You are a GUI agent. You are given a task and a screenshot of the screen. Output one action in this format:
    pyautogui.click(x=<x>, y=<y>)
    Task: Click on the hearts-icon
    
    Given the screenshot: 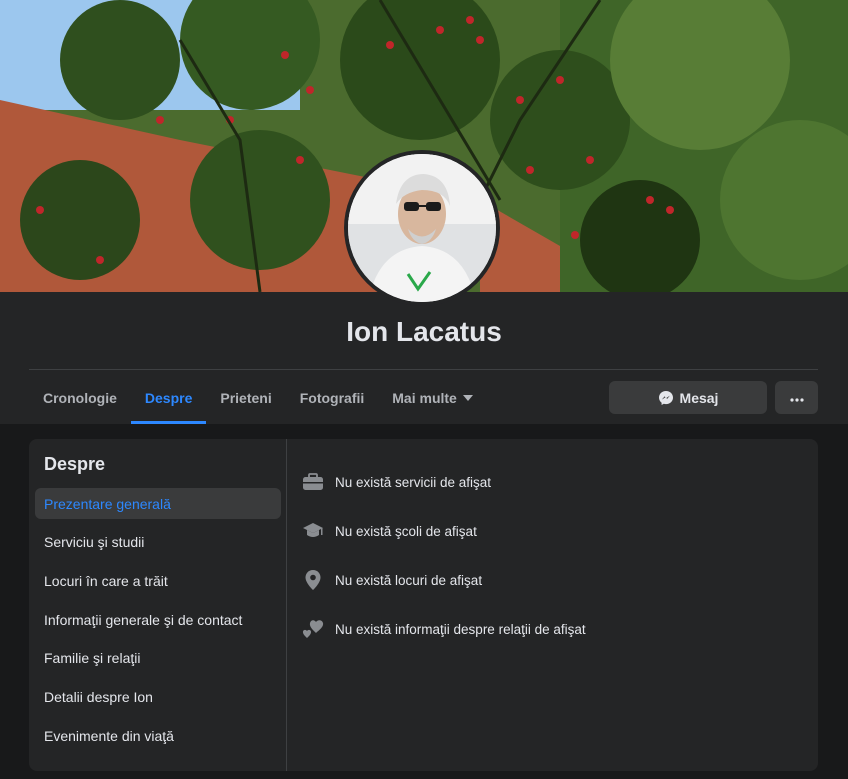 What is the action you would take?
    pyautogui.click(x=313, y=629)
    